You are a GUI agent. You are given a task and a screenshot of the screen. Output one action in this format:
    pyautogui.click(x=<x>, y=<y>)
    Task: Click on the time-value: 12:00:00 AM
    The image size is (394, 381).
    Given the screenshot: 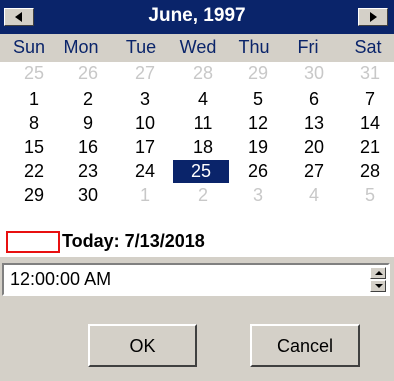 What is the action you would take?
    pyautogui.click(x=61, y=279)
    